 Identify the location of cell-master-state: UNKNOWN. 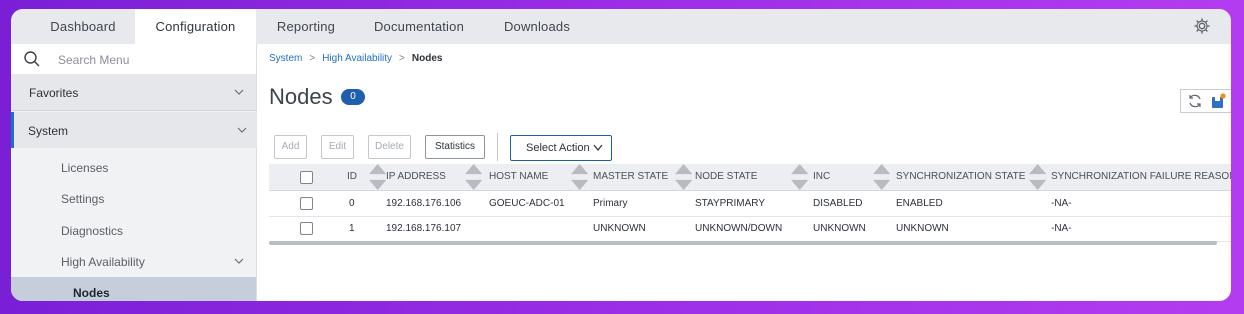
(619, 228).